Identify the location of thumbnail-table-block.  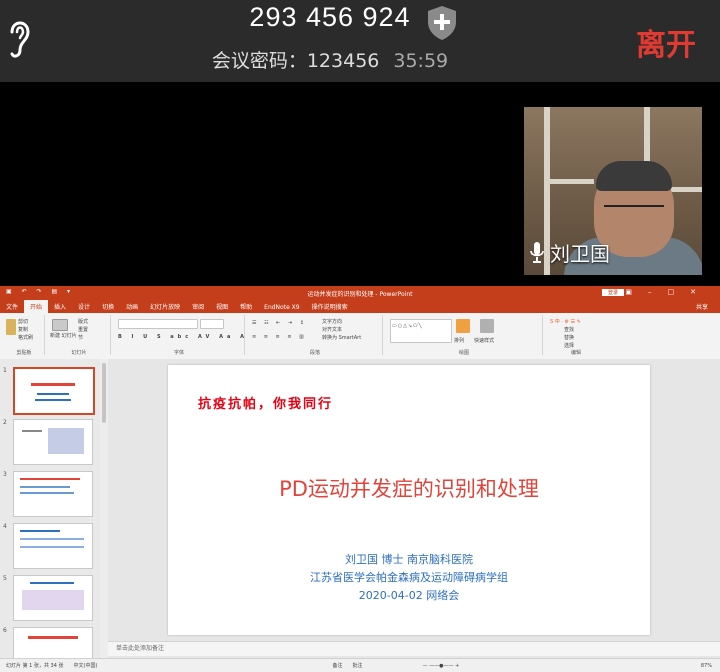
(53, 600).